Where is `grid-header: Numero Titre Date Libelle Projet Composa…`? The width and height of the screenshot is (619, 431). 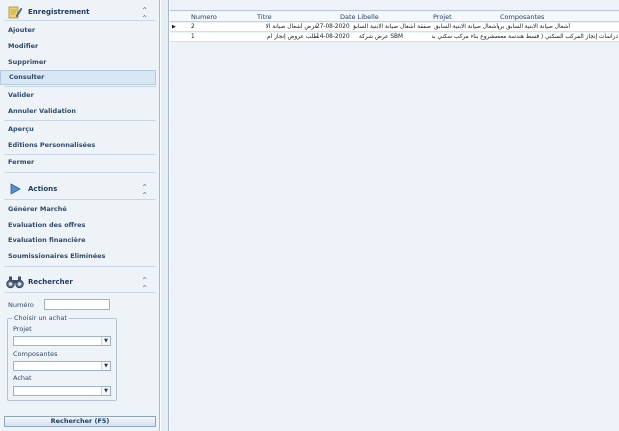
grid-header: Numero Titre Date Libelle Projet Composa… is located at coordinates (394, 17).